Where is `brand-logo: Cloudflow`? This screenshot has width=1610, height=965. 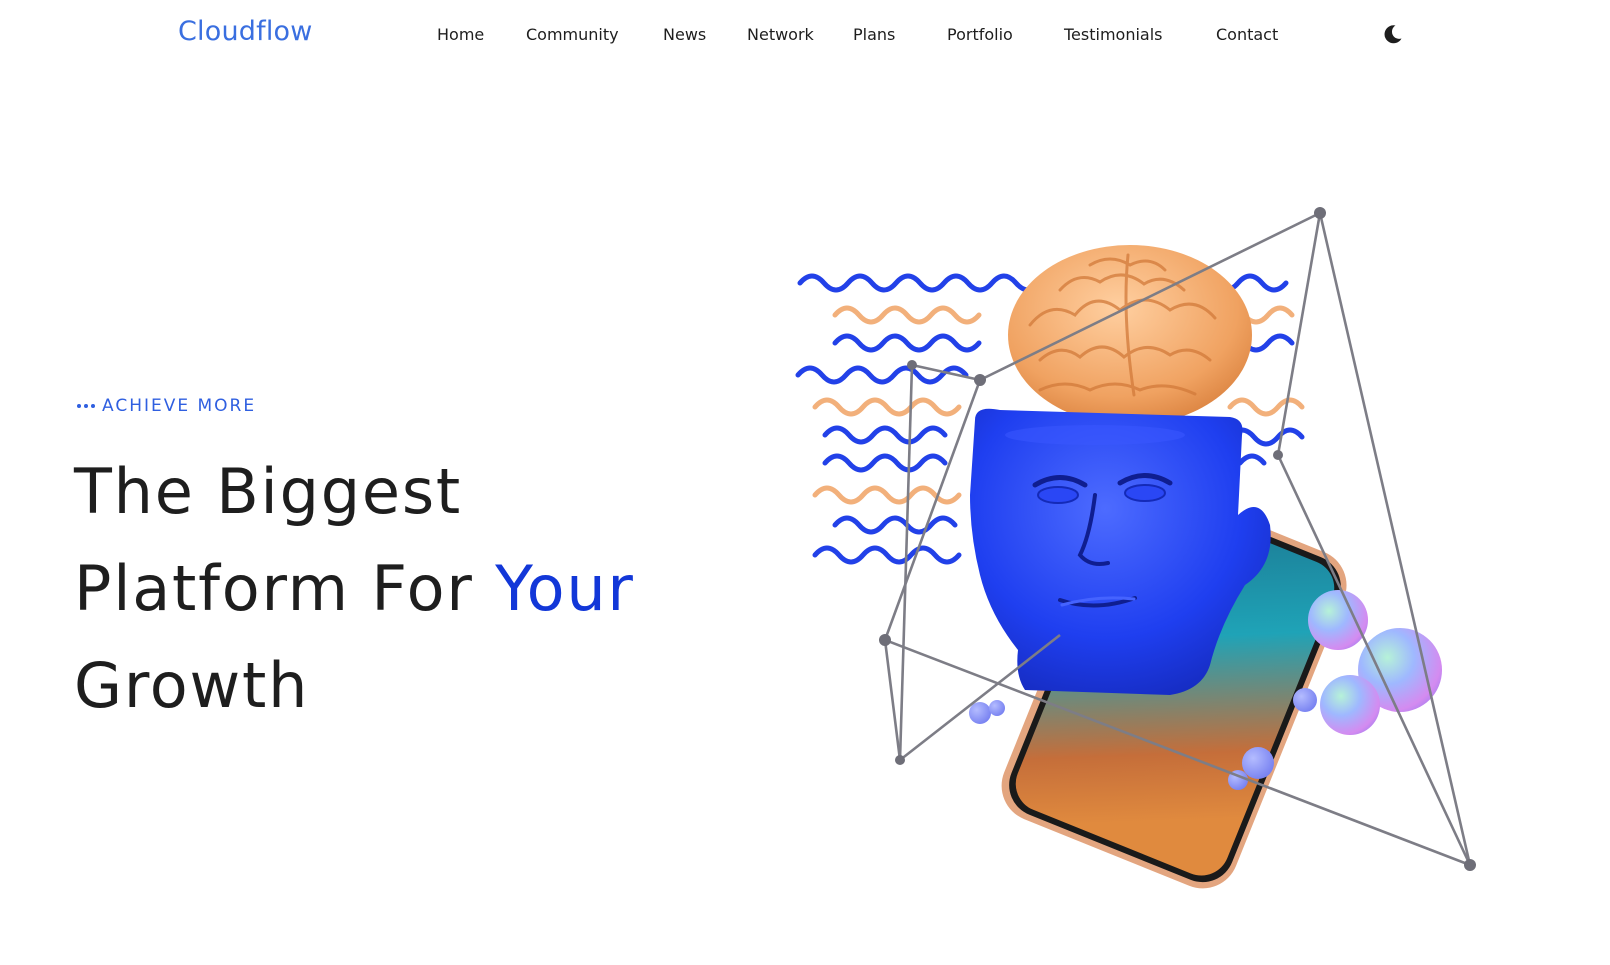
brand-logo: Cloudflow is located at coordinates (245, 31).